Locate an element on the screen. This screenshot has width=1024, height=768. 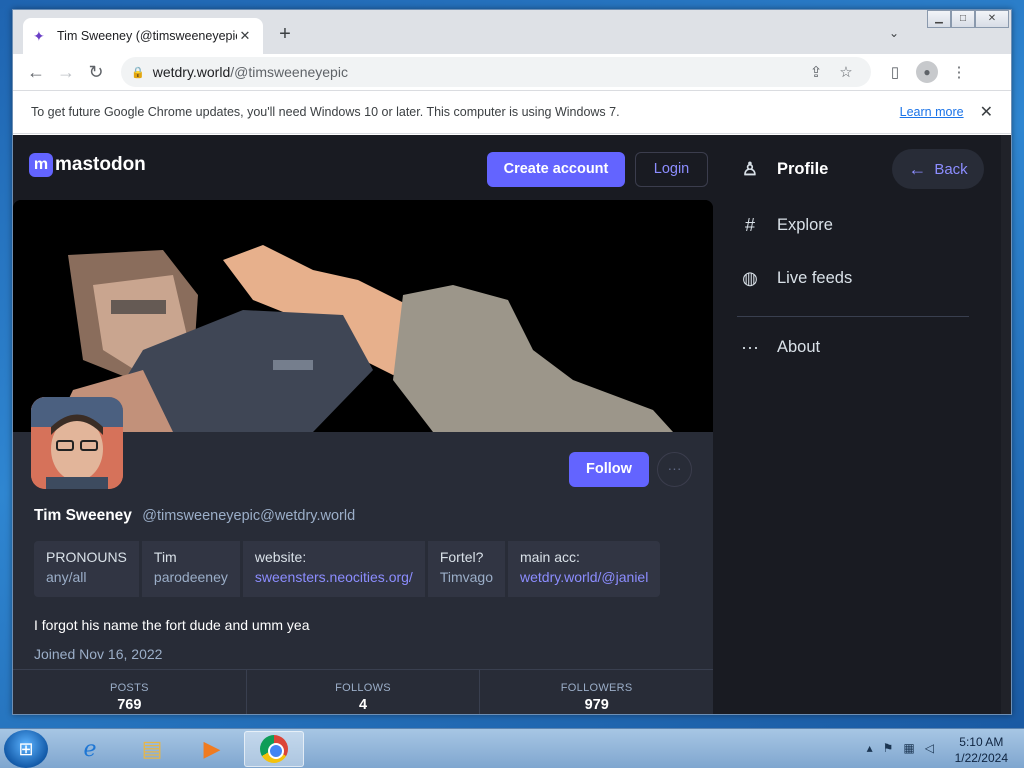
bookmark-star-icon: ☆ is located at coordinates (846, 72).